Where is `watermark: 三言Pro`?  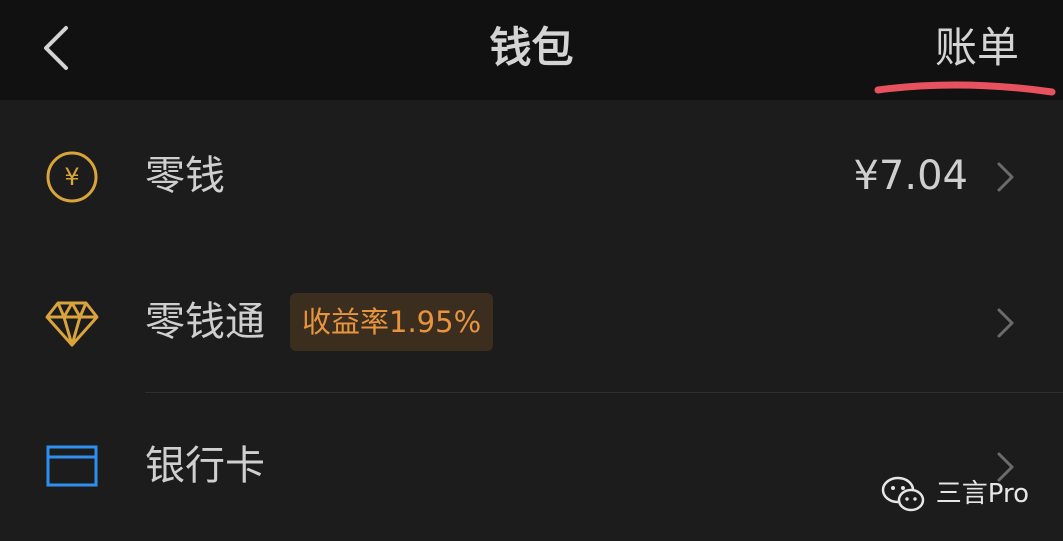 watermark: 三言Pro is located at coordinates (954, 494).